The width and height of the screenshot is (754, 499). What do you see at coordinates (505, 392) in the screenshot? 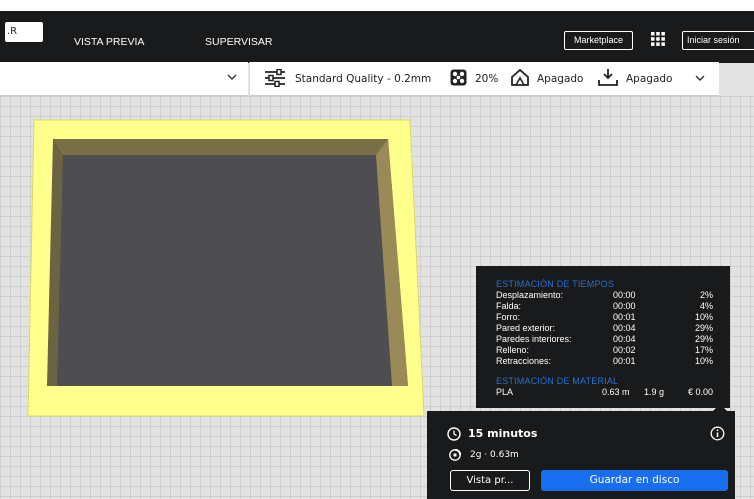
I see `material-name: PLA` at bounding box center [505, 392].